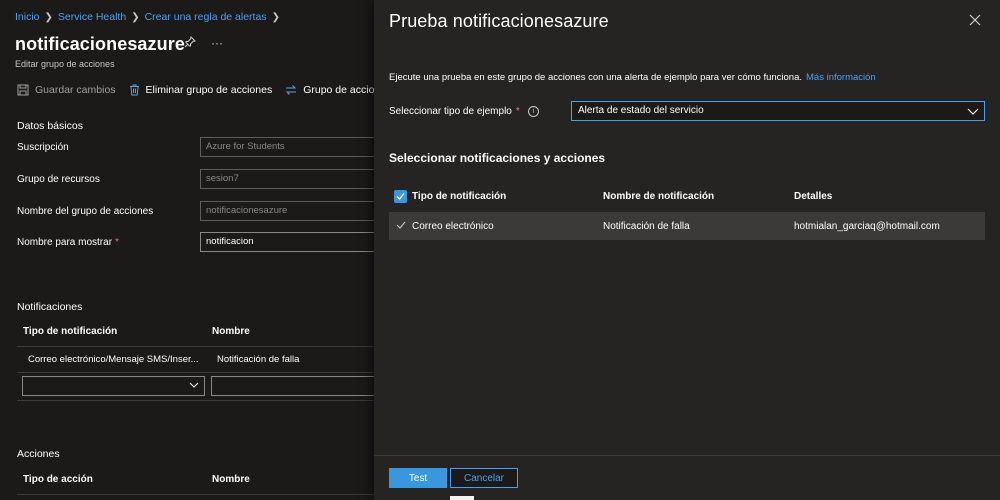 This screenshot has height=500, width=1000. I want to click on sample-type-value: Alerta de estado del servicio, so click(641, 110).